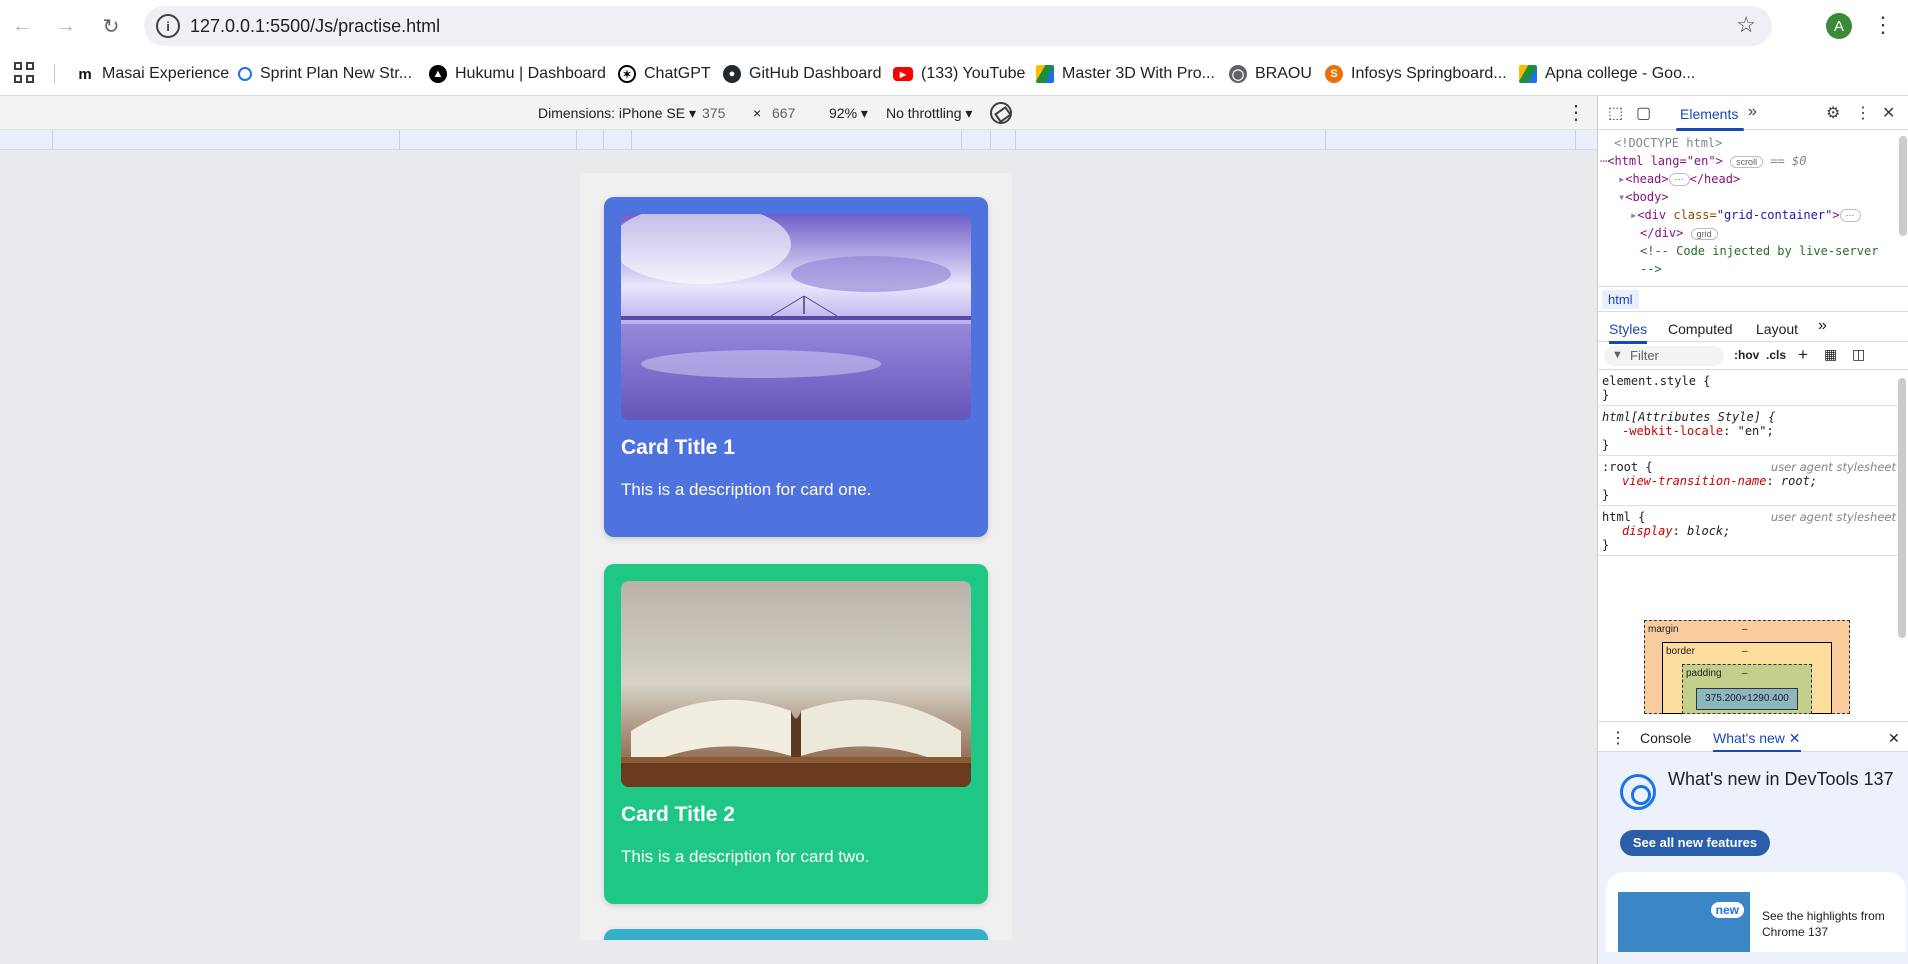  I want to click on browser-menu-icon: ⋮, so click(1883, 25).